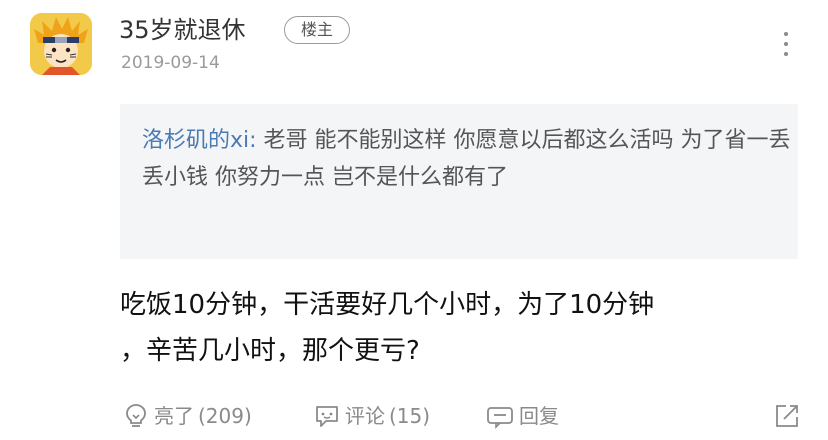  What do you see at coordinates (387, 305) in the screenshot?
I see `post-content-line: 吃饭10分钟，干活要好几个小时，为了10分钟` at bounding box center [387, 305].